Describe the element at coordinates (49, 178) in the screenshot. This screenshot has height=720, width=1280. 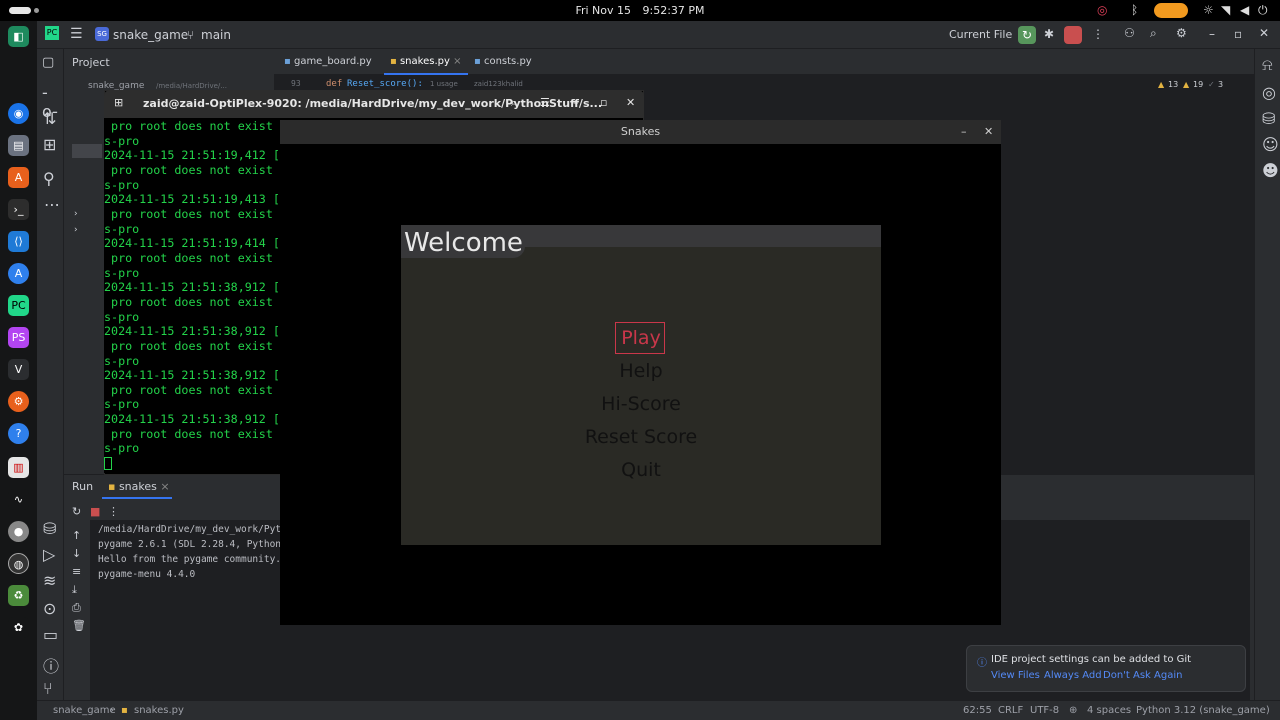
I see `plugins-icon: ⚲` at that location.